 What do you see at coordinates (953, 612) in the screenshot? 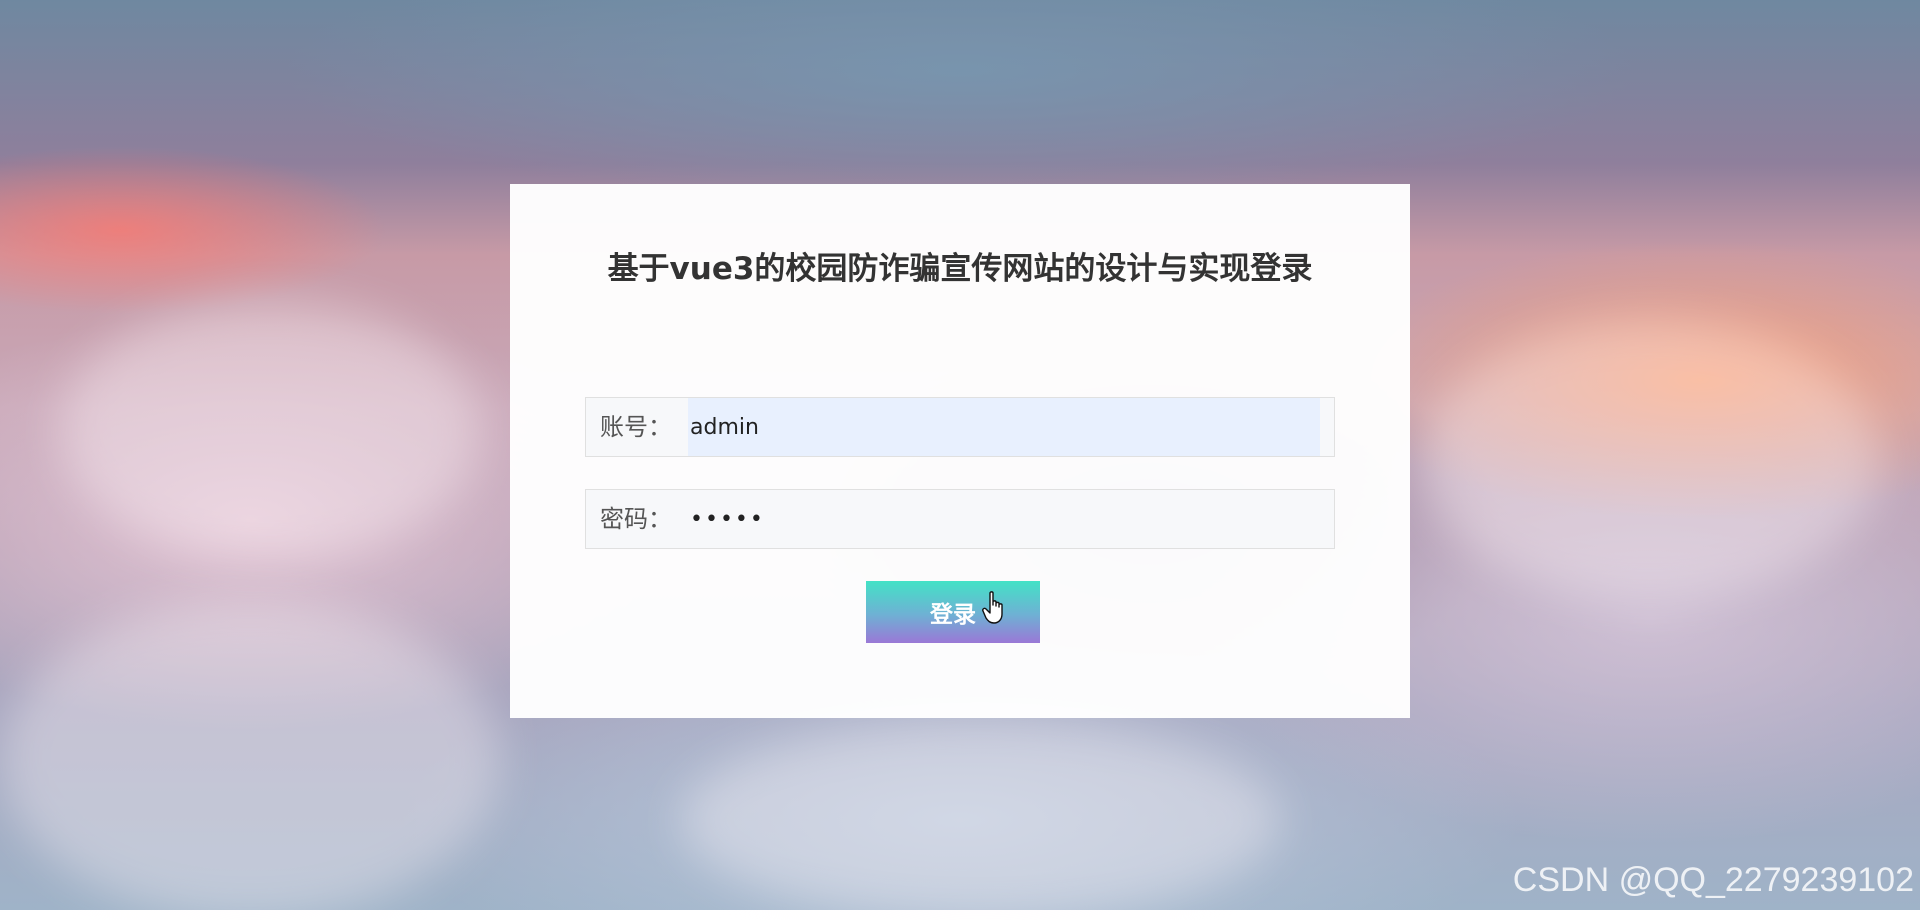
I see `login-button: 登录` at bounding box center [953, 612].